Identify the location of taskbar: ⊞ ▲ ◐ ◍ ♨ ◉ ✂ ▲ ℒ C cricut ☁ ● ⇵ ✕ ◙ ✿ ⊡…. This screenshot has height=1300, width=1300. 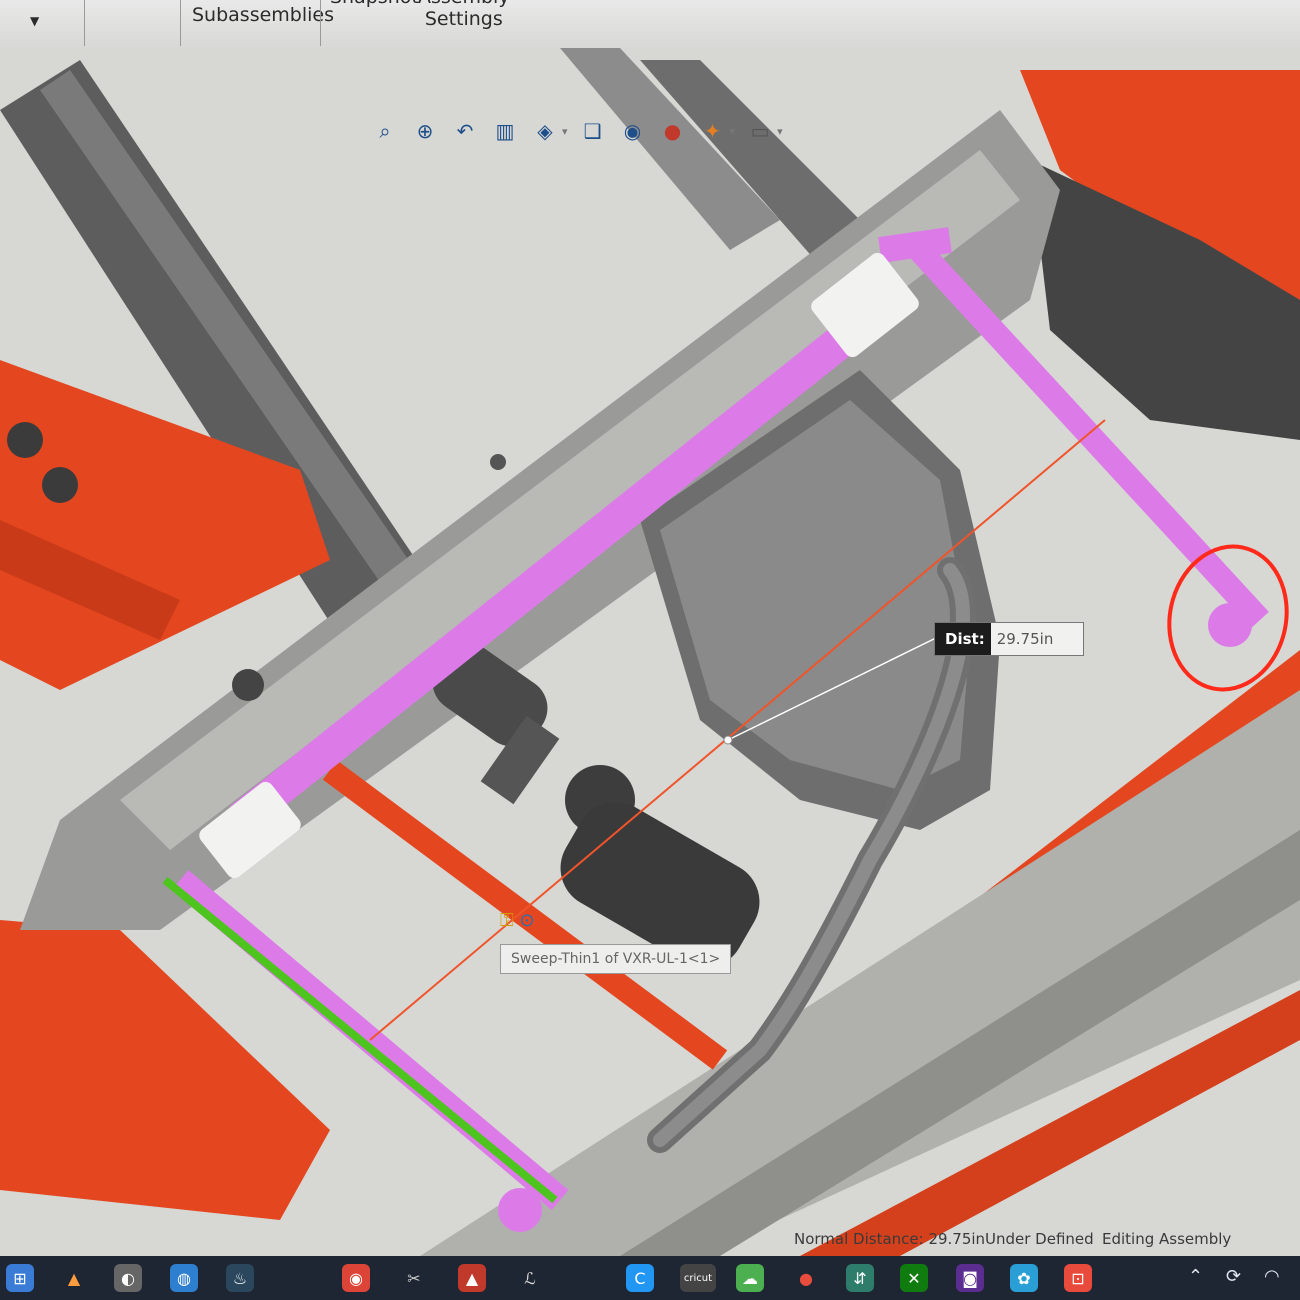
(650, 1278).